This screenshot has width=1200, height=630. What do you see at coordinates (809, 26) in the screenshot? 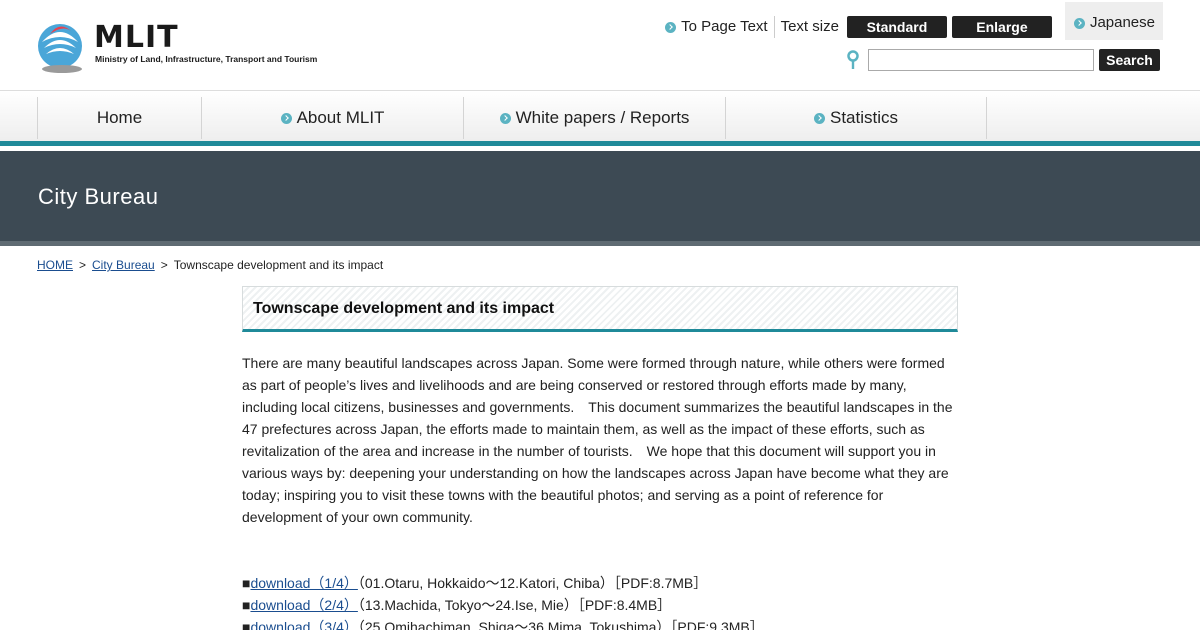
I see `text-size-label: Text size` at bounding box center [809, 26].